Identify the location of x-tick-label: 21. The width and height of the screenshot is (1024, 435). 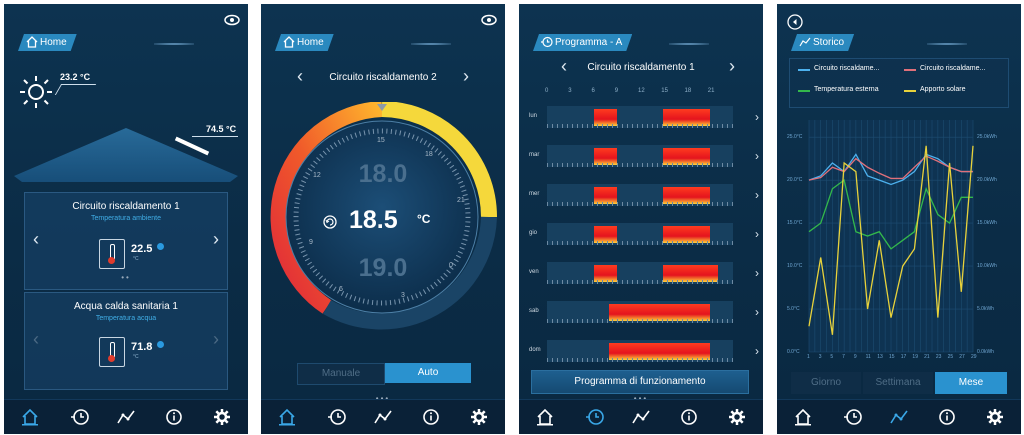
(927, 357).